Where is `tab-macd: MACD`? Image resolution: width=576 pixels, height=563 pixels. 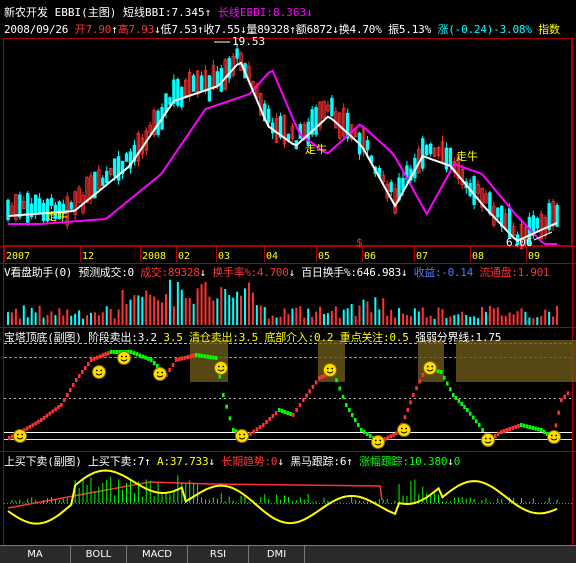
tab-macd: MACD is located at coordinates (157, 554).